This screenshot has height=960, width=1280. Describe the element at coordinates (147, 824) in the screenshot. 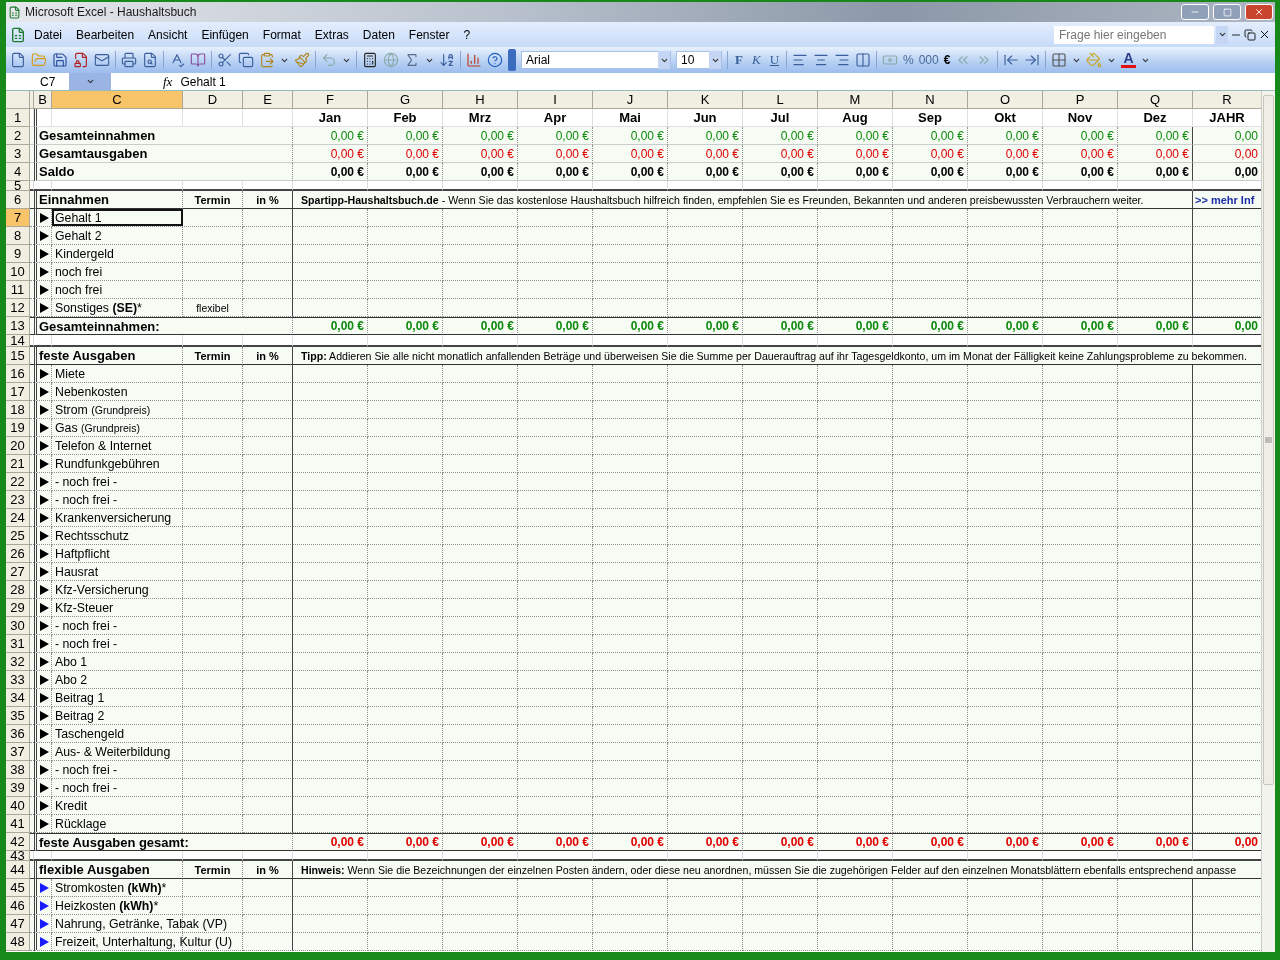

I see `item-label: Rücklage` at that location.